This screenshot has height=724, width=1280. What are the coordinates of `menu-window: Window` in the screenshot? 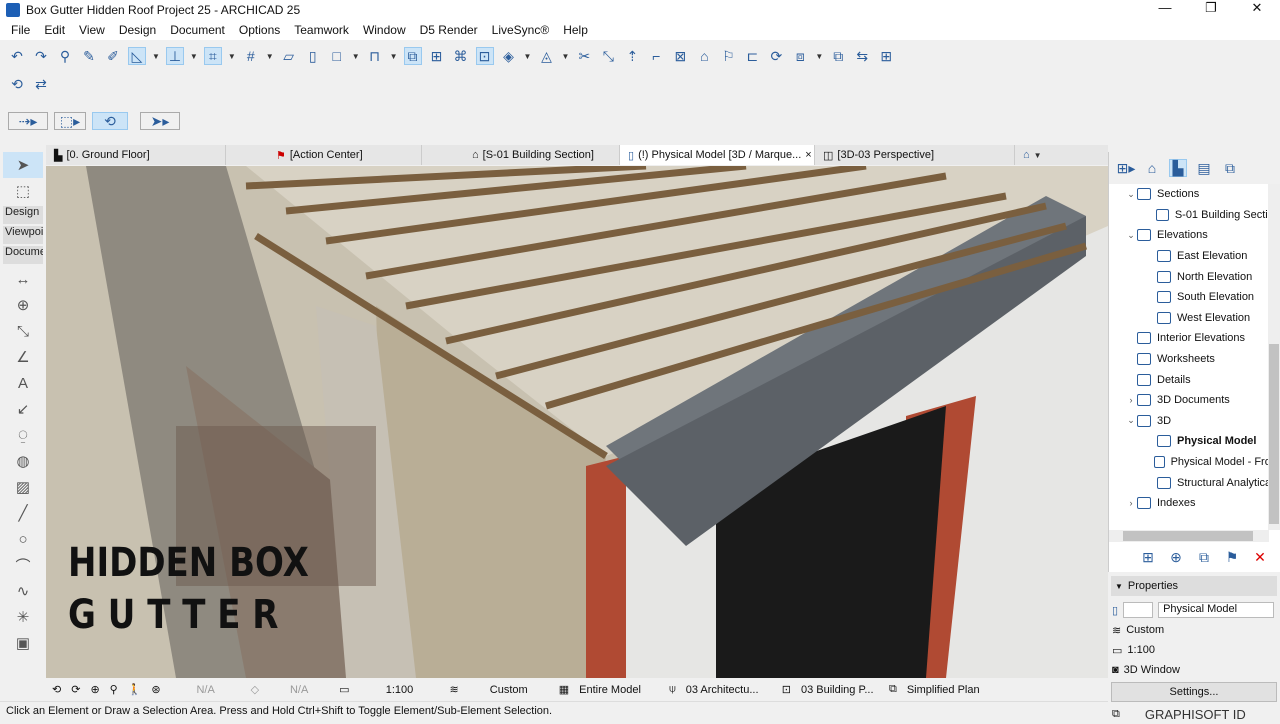 It's located at (384, 30).